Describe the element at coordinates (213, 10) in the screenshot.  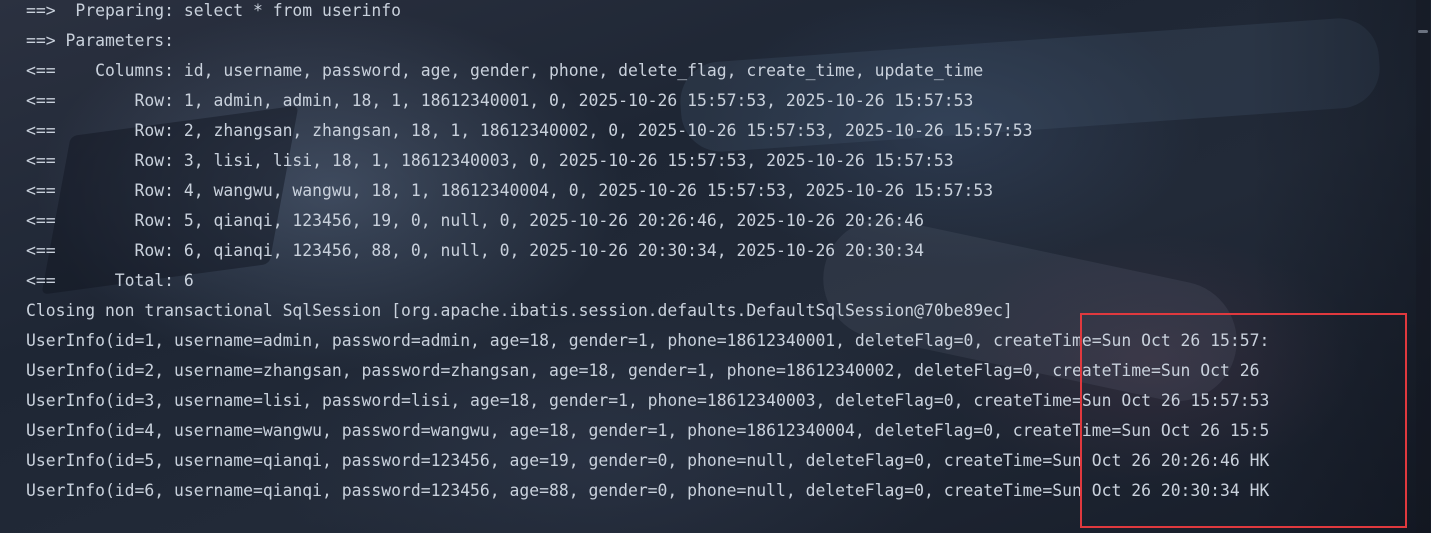
I see `console-line: ==> Preparing: select * from userinfo` at that location.